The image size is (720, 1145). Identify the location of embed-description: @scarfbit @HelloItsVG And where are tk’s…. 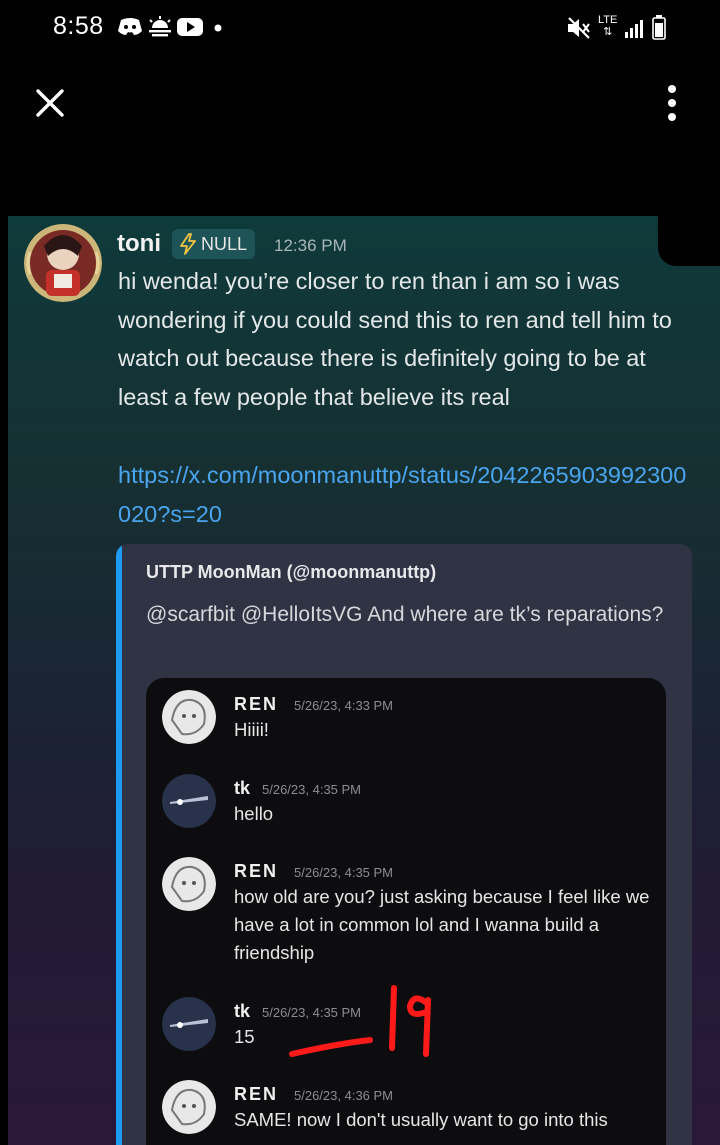
(405, 614).